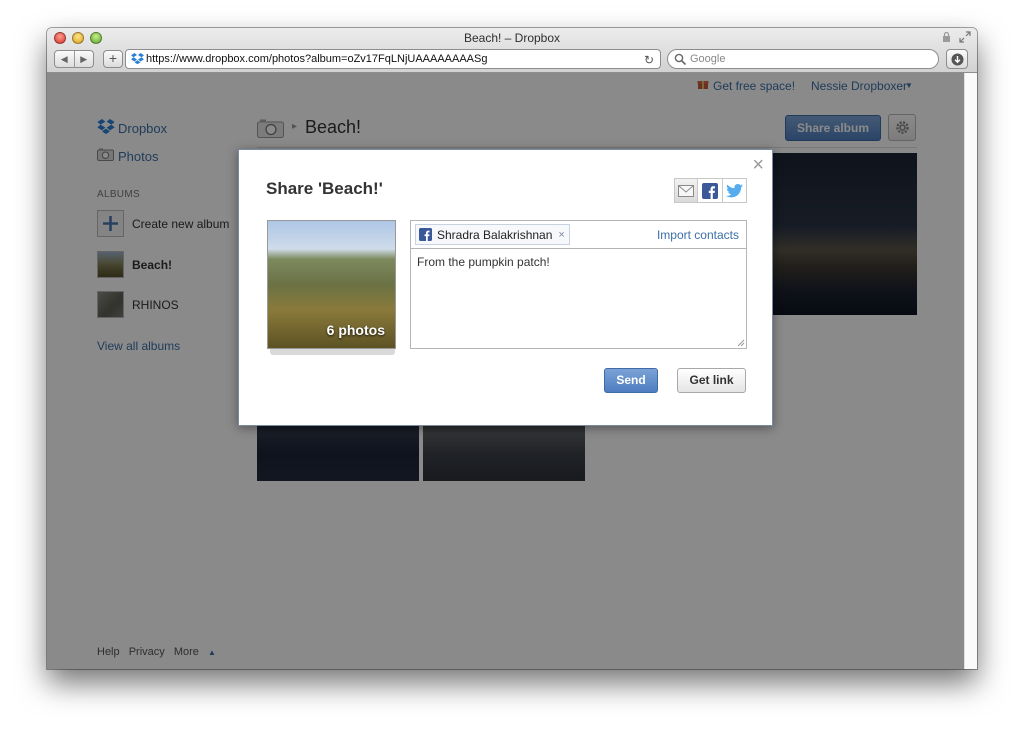 The width and height of the screenshot is (1024, 735). Describe the element at coordinates (758, 165) in the screenshot. I see `close-icon: ×` at that location.